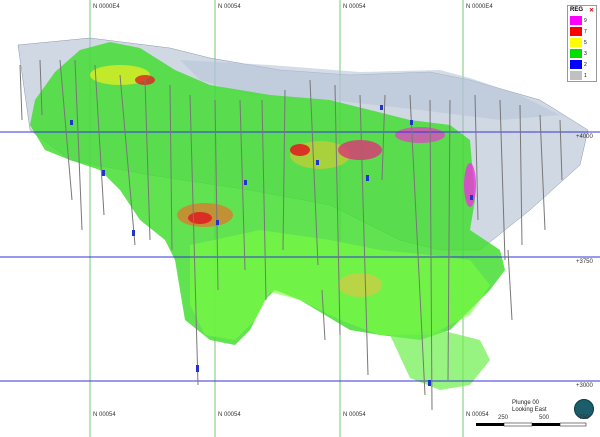 Image resolution: width=600 pixels, height=437 pixels. Describe the element at coordinates (577, 10) in the screenshot. I see `legend-title: REG` at that location.